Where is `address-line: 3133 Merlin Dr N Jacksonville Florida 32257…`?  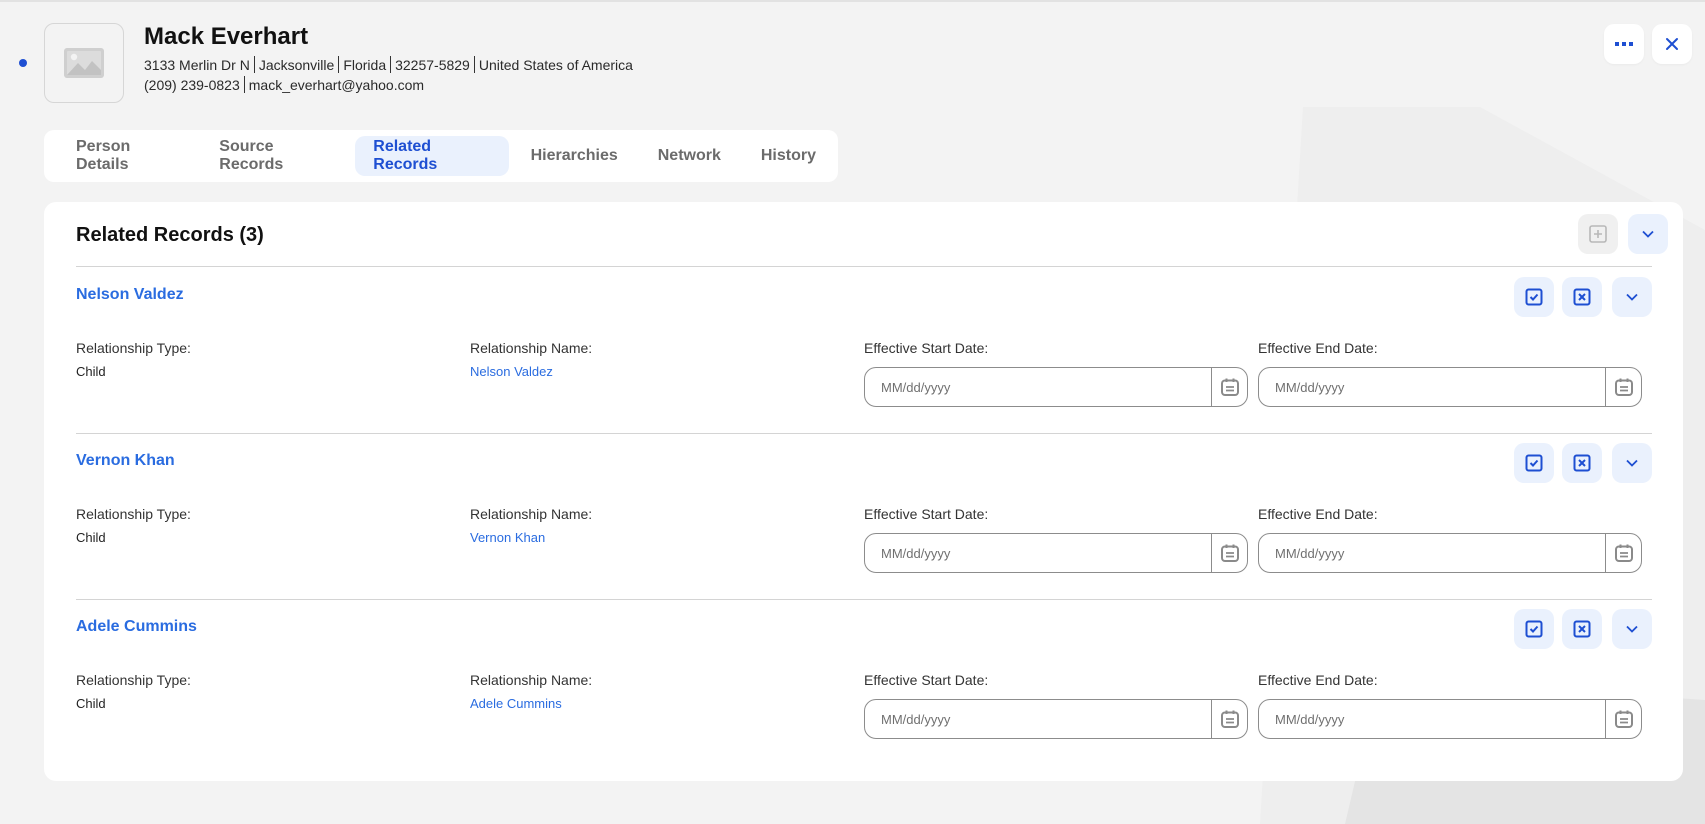 address-line: 3133 Merlin Dr N Jacksonville Florida 32257… is located at coordinates (388, 64).